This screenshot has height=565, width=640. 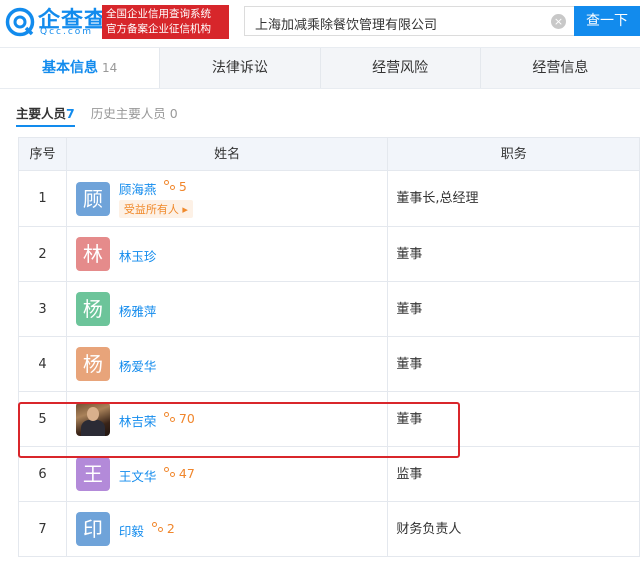 I want to click on table-row: 3 杨 杨雅萍 董事, so click(x=329, y=309).